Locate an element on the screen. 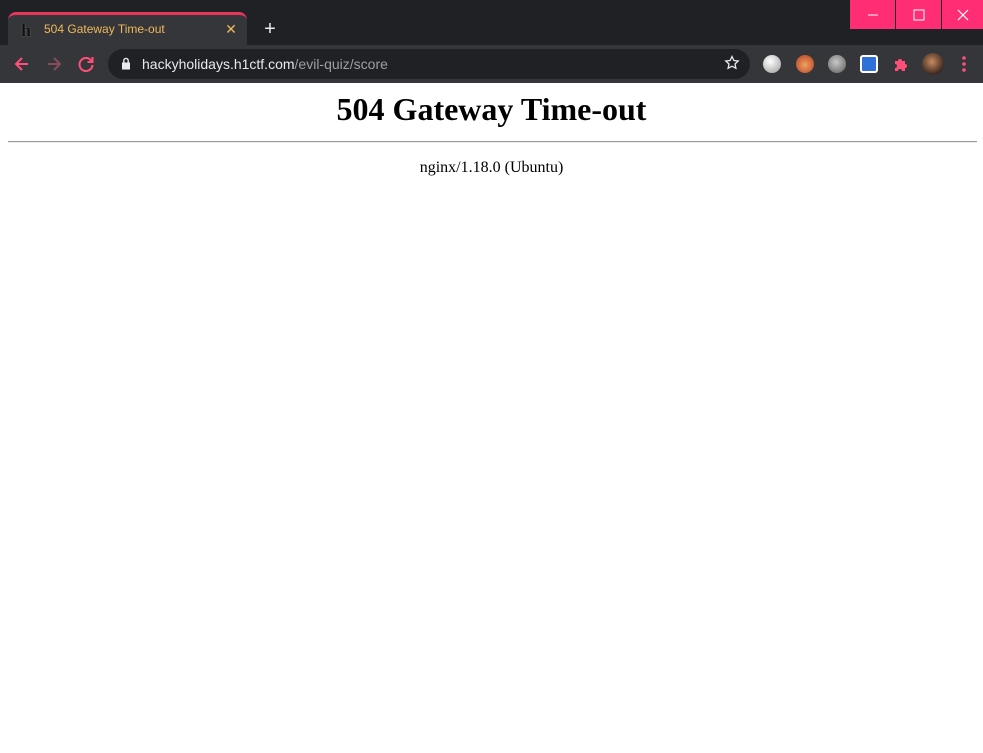 The width and height of the screenshot is (983, 753). profile-avatar is located at coordinates (933, 64).